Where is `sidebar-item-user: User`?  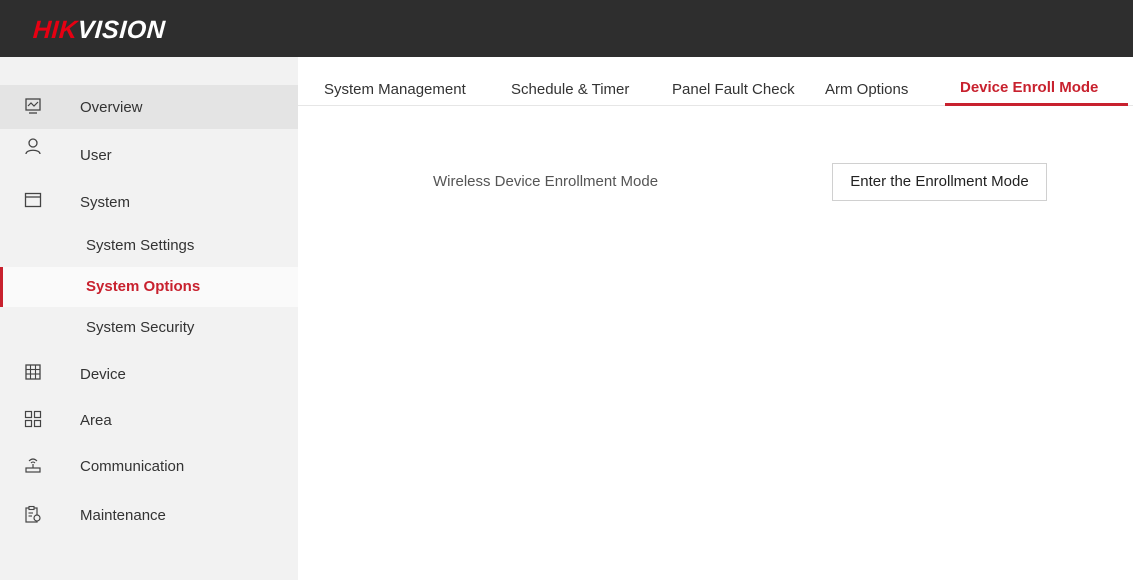
sidebar-item-user: User is located at coordinates (149, 155).